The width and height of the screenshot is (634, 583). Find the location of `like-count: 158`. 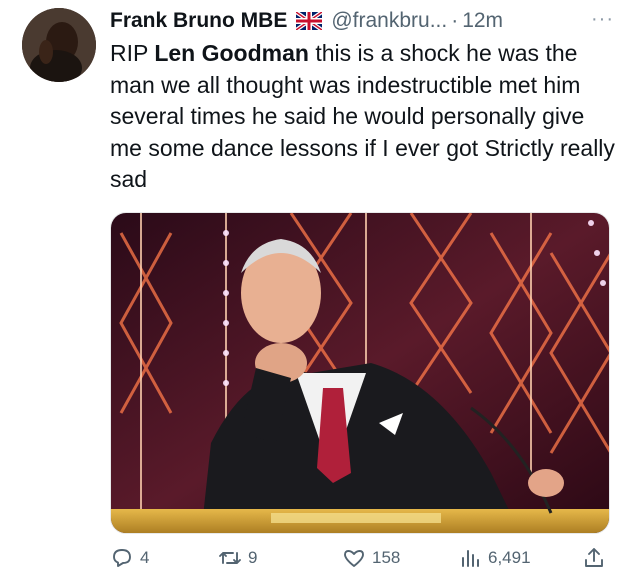

like-count: 158 is located at coordinates (386, 557).